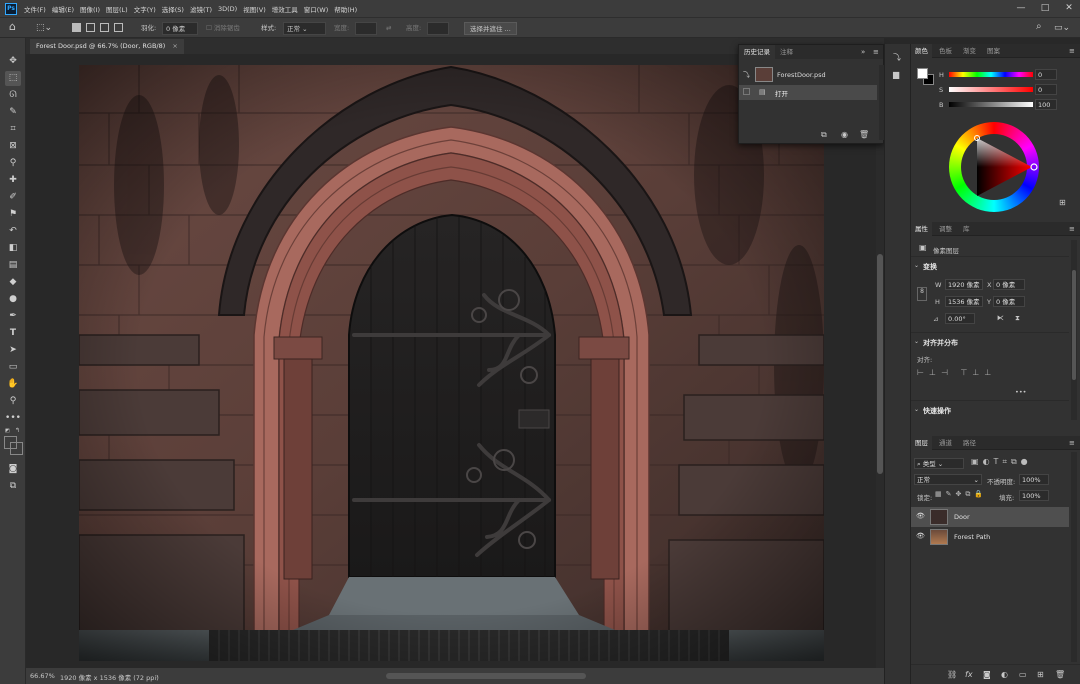 This screenshot has width=1080, height=684. I want to click on adjustment-icon: ◐, so click(1004, 674).